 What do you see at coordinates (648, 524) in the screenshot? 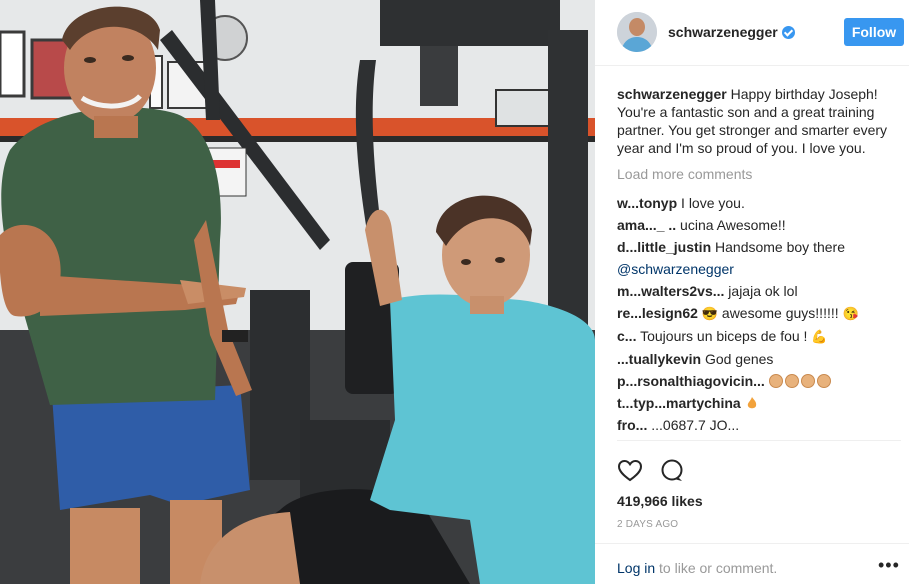
I see `post-timestamp: 2 DAYS AGO` at bounding box center [648, 524].